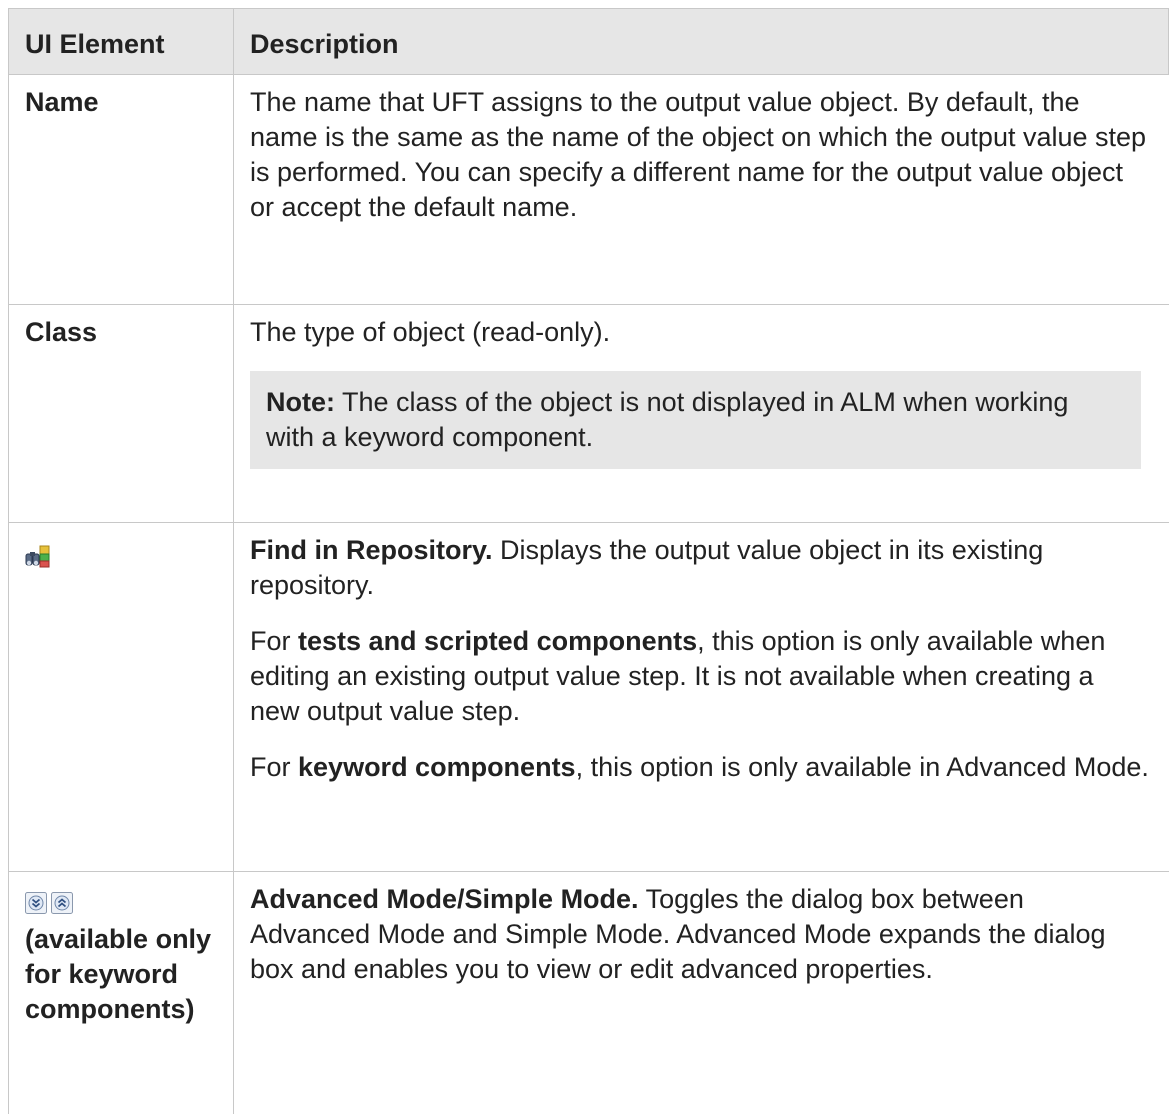 This screenshot has height=1114, width=1169. What do you see at coordinates (38, 559) in the screenshot?
I see `find-in-repository-icon` at bounding box center [38, 559].